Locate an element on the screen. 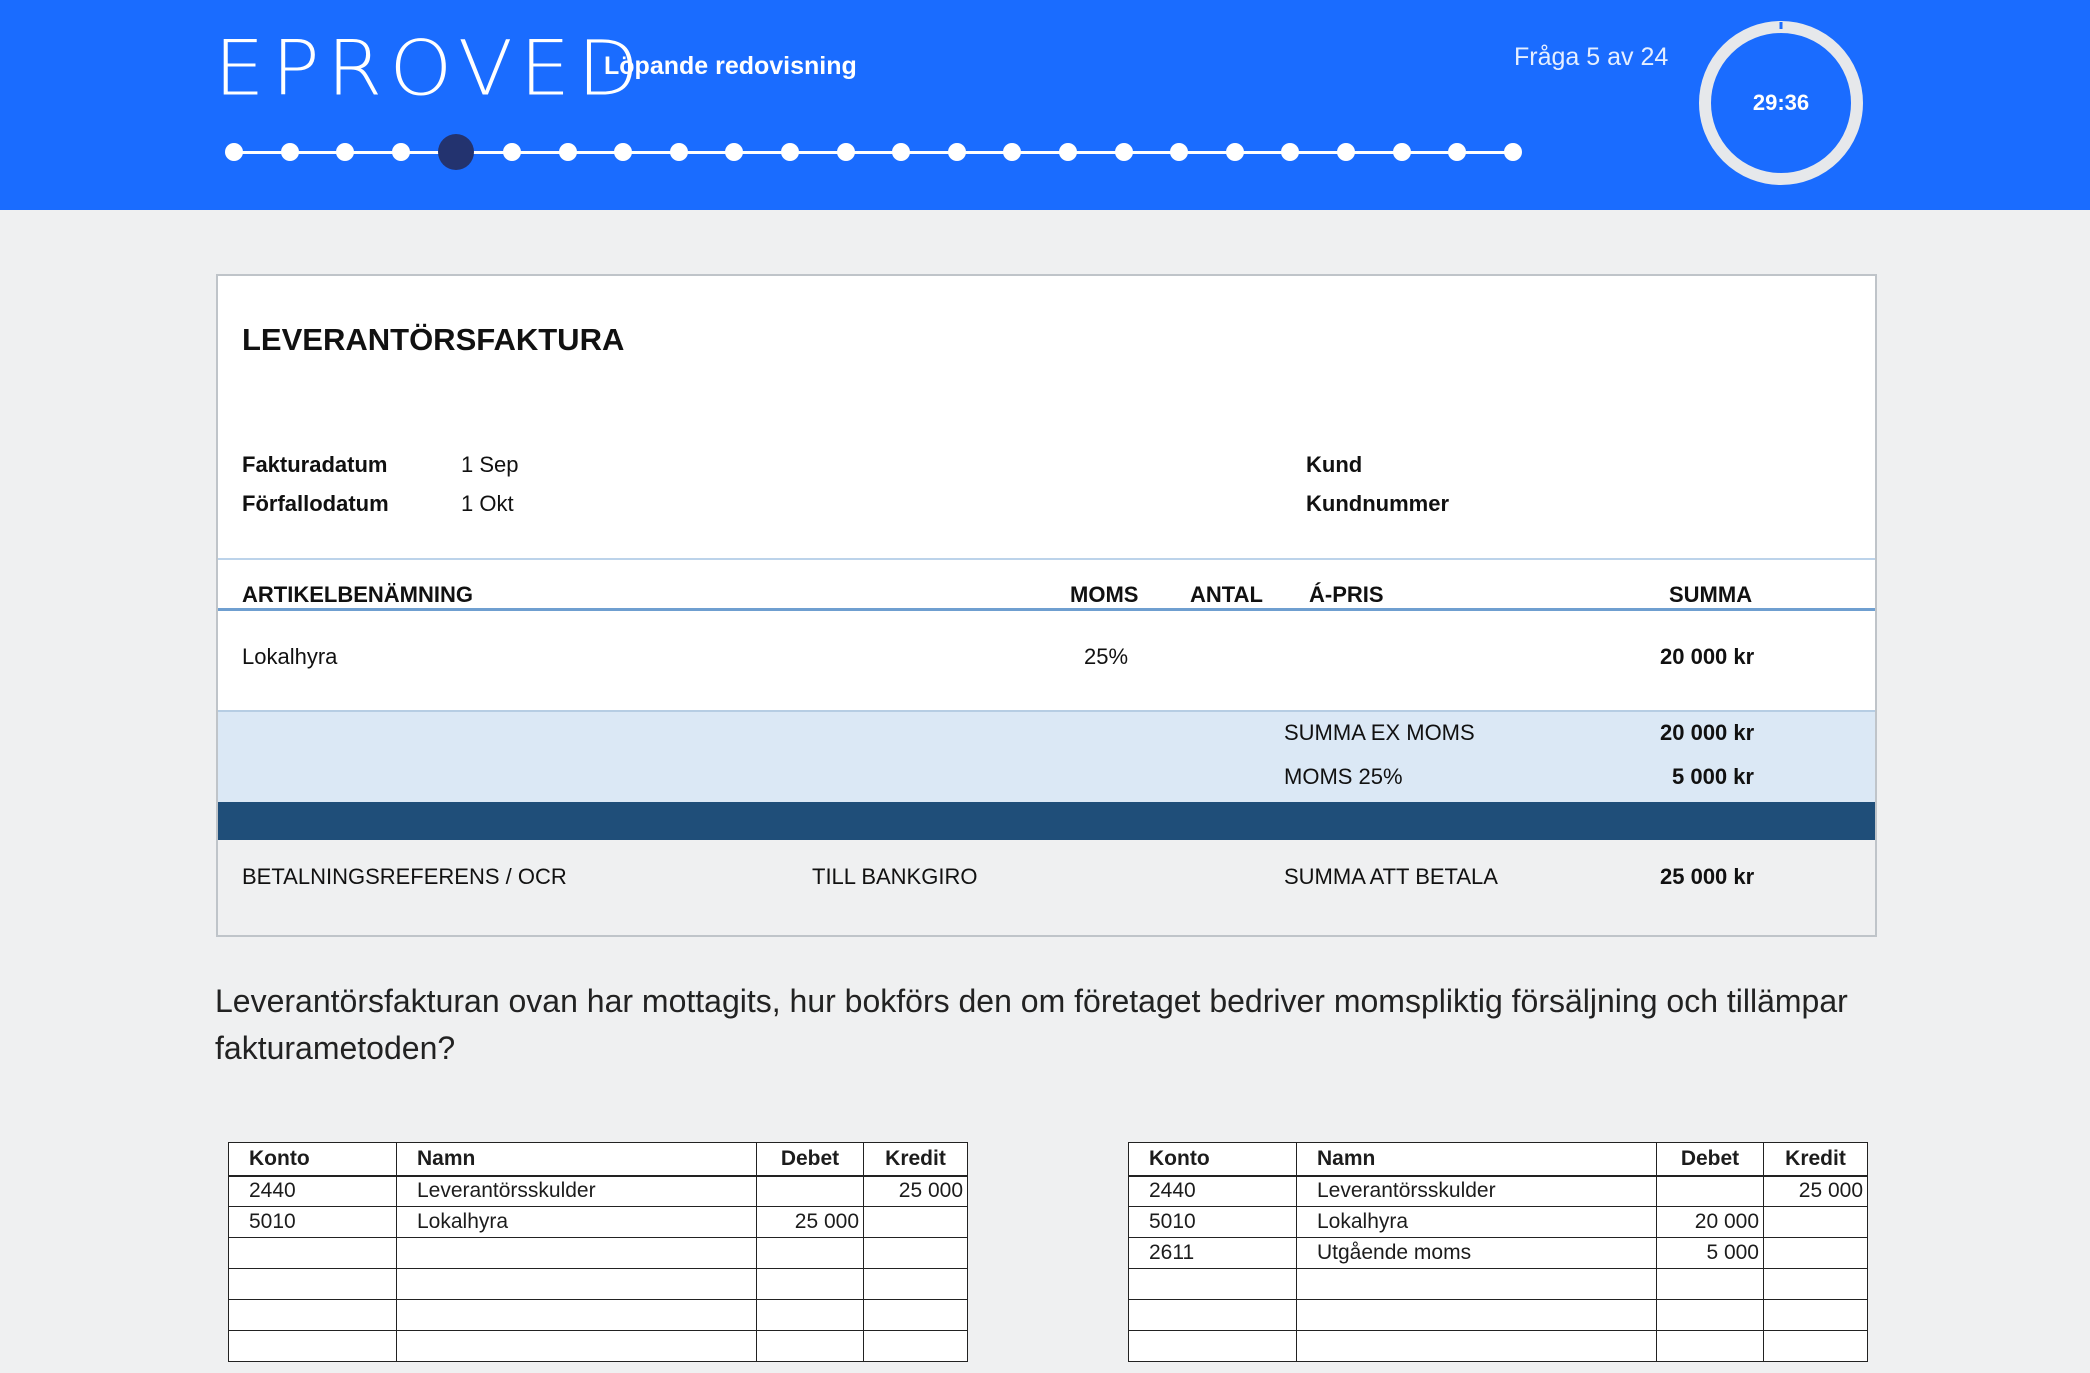  summa-att-betala-label: SUMMA ATT BETALA is located at coordinates (1391, 876).